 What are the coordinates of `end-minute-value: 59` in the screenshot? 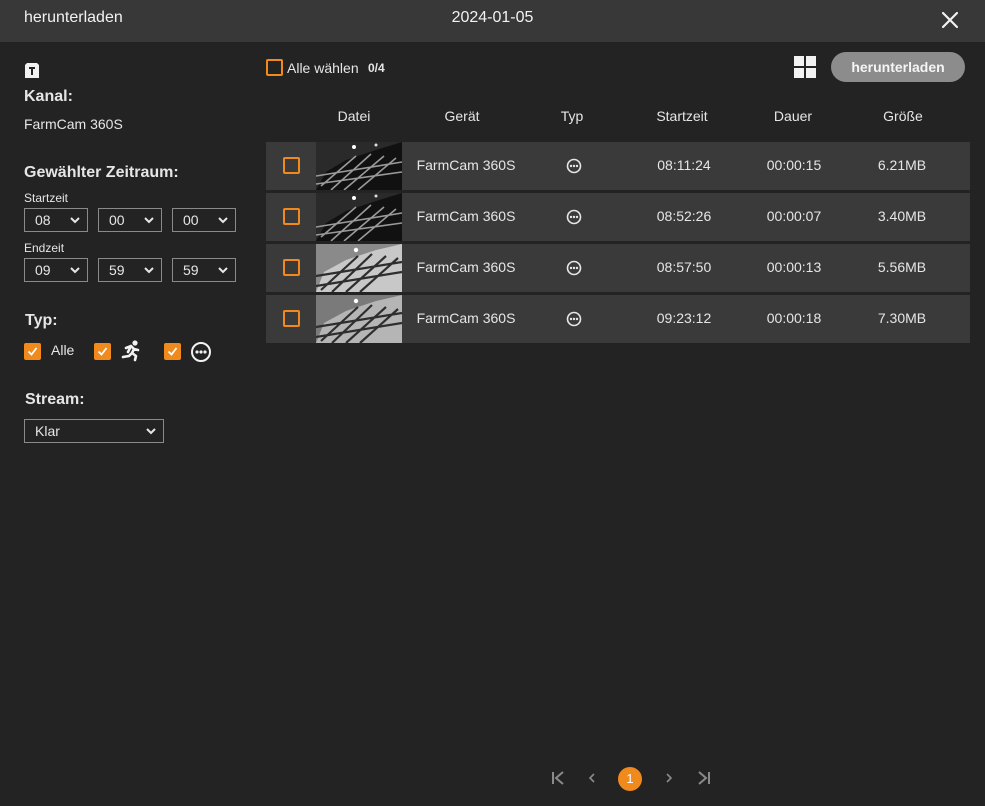 It's located at (117, 270).